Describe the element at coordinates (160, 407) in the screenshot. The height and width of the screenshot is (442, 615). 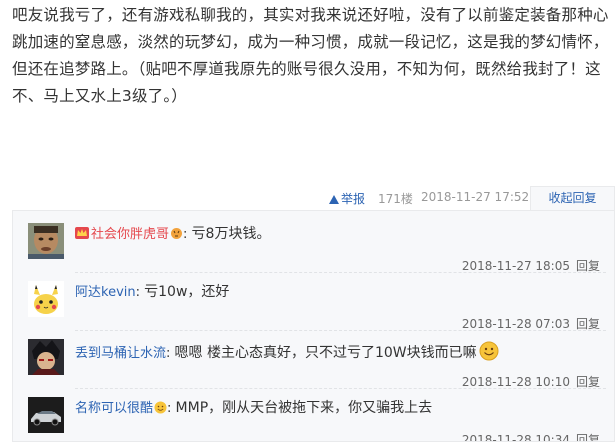
I see `smiley-badge-icon` at that location.